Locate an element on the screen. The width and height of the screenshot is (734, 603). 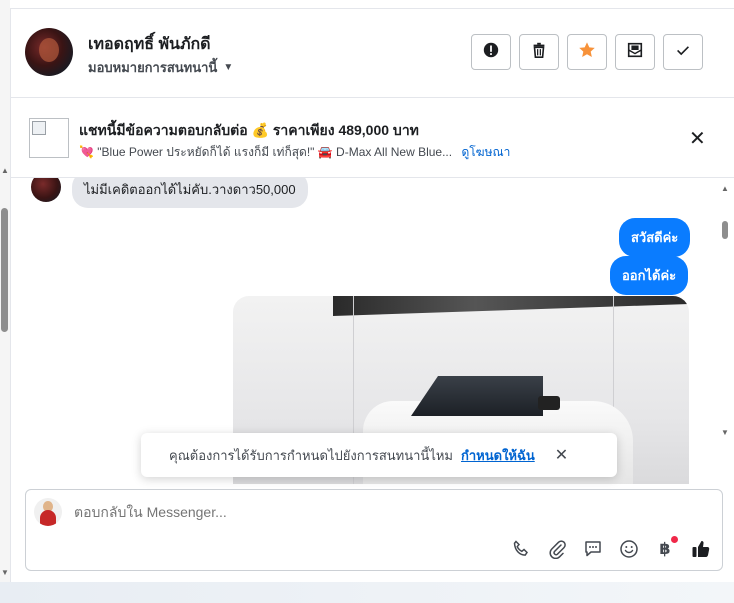
message-scrollbar-thumb is located at coordinates (725, 230).